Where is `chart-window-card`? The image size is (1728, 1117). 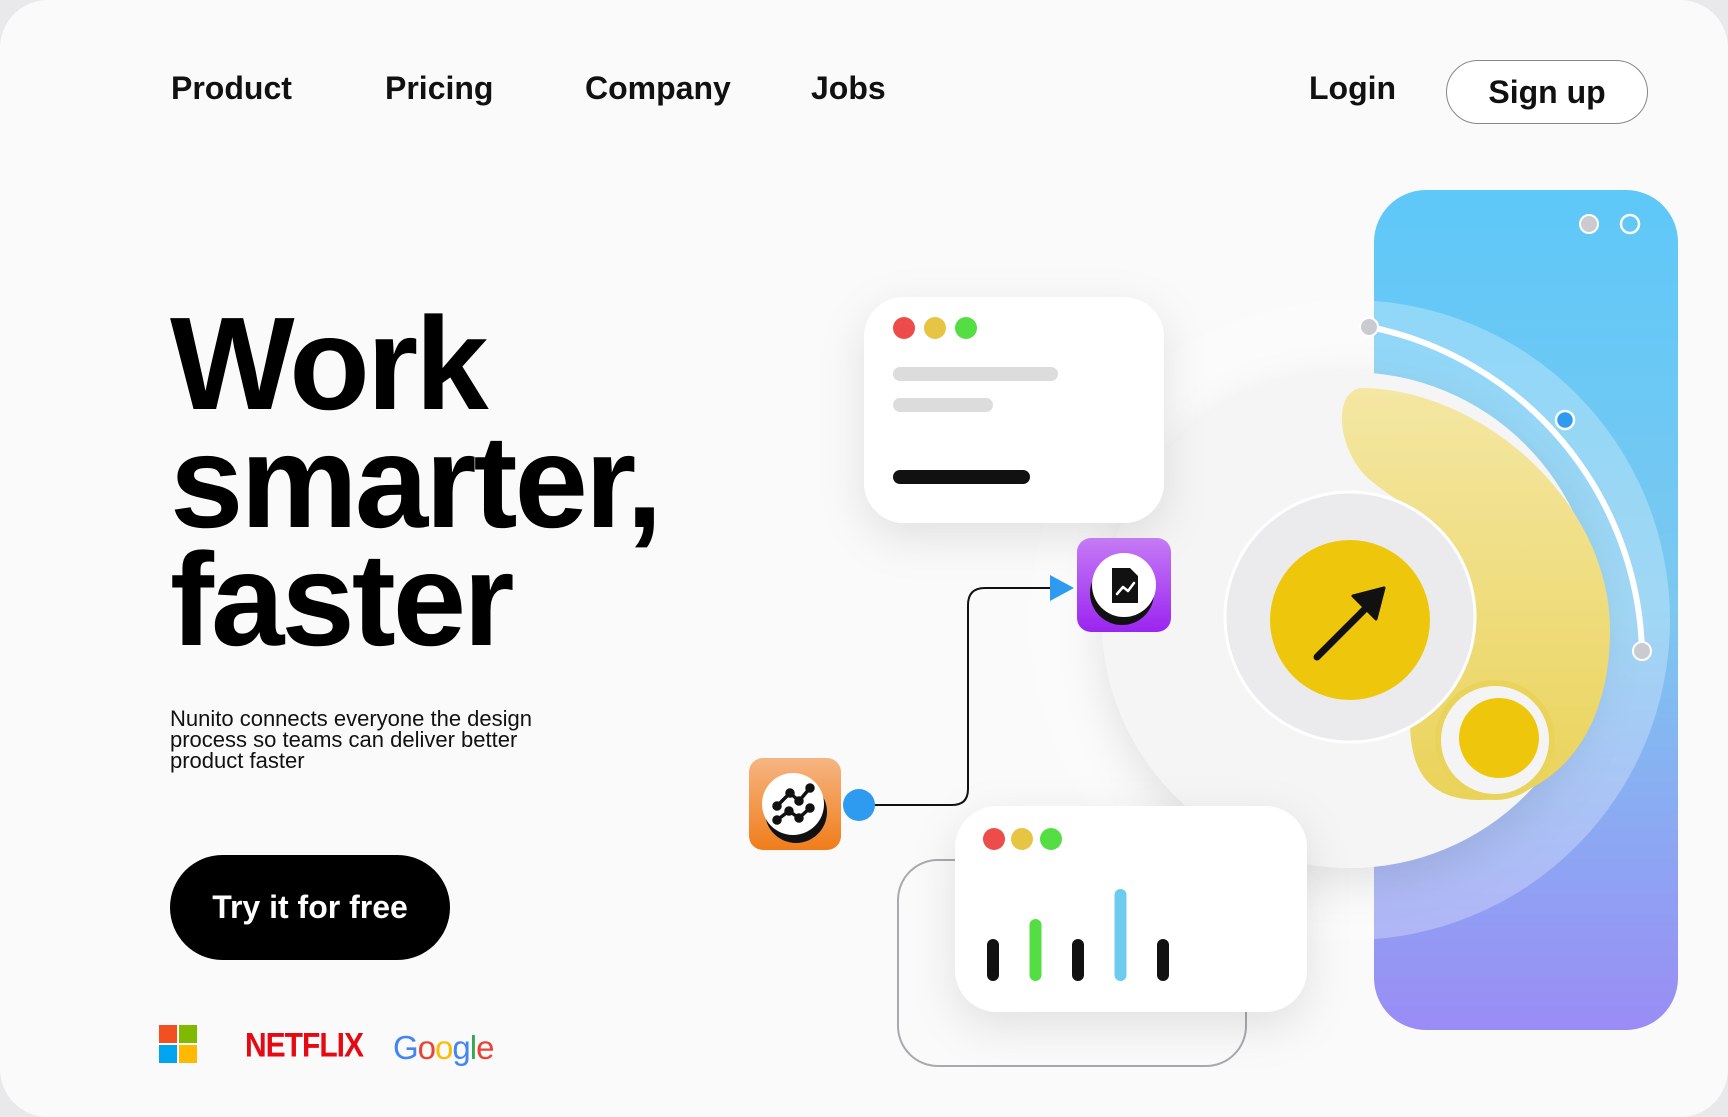 chart-window-card is located at coordinates (1131, 909).